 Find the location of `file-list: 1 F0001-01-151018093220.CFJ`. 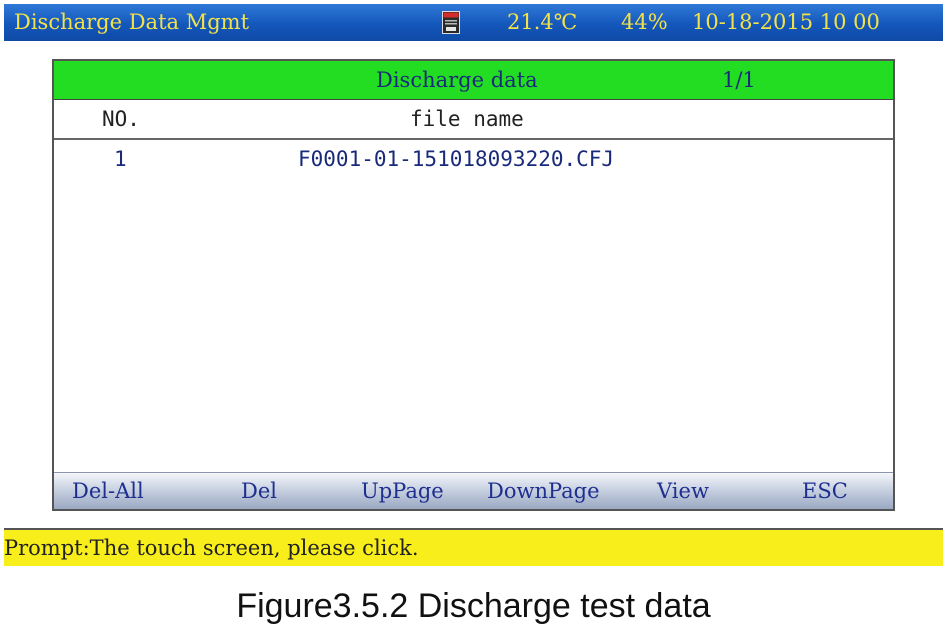

file-list: 1 F0001-01-151018093220.CFJ is located at coordinates (473, 159).